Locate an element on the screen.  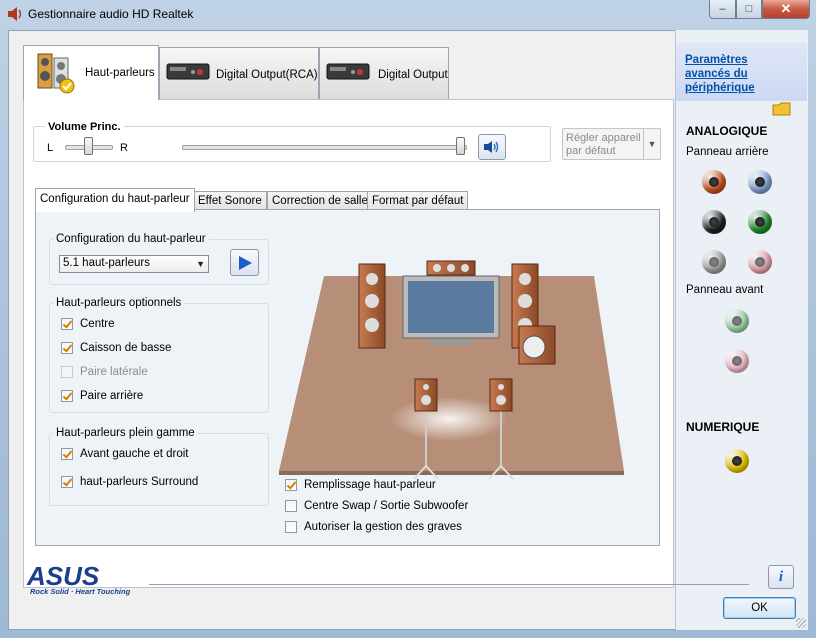
rear-jack-grey is located at coordinates (714, 262).